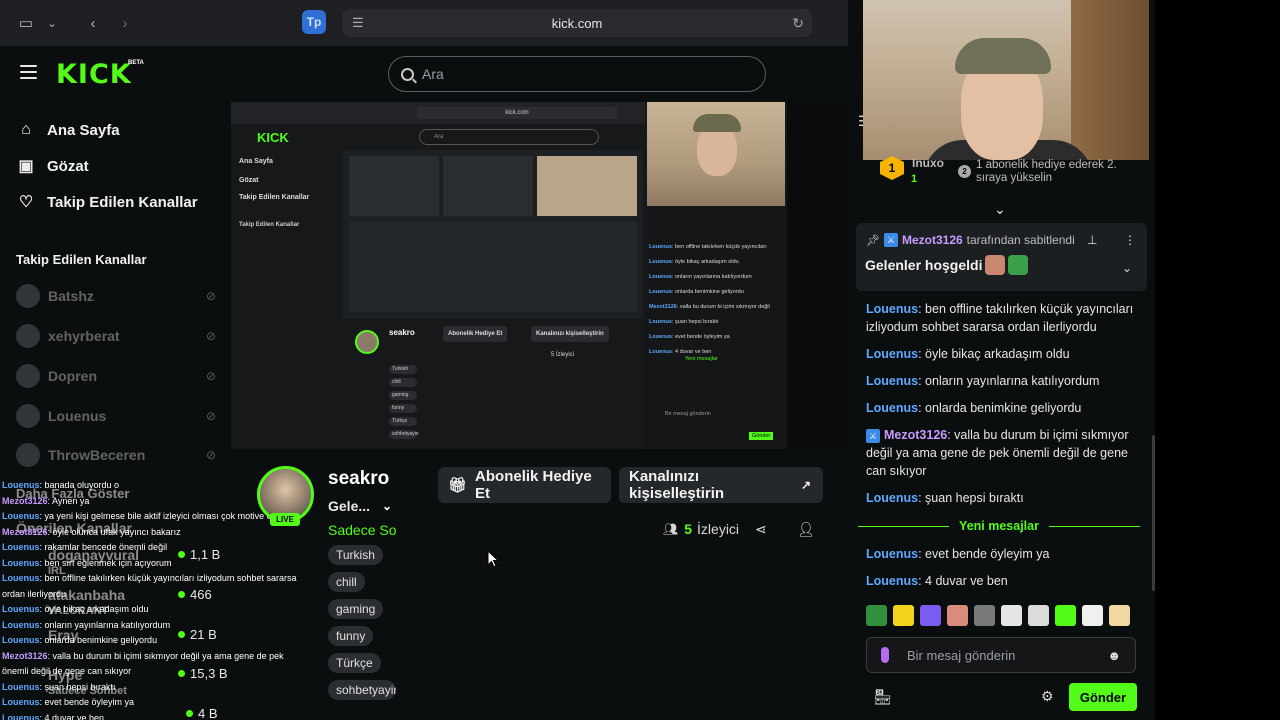 The width and height of the screenshot is (1280, 720). I want to click on video-chat-text: şuan hepsi bıraktı, so click(696, 322).